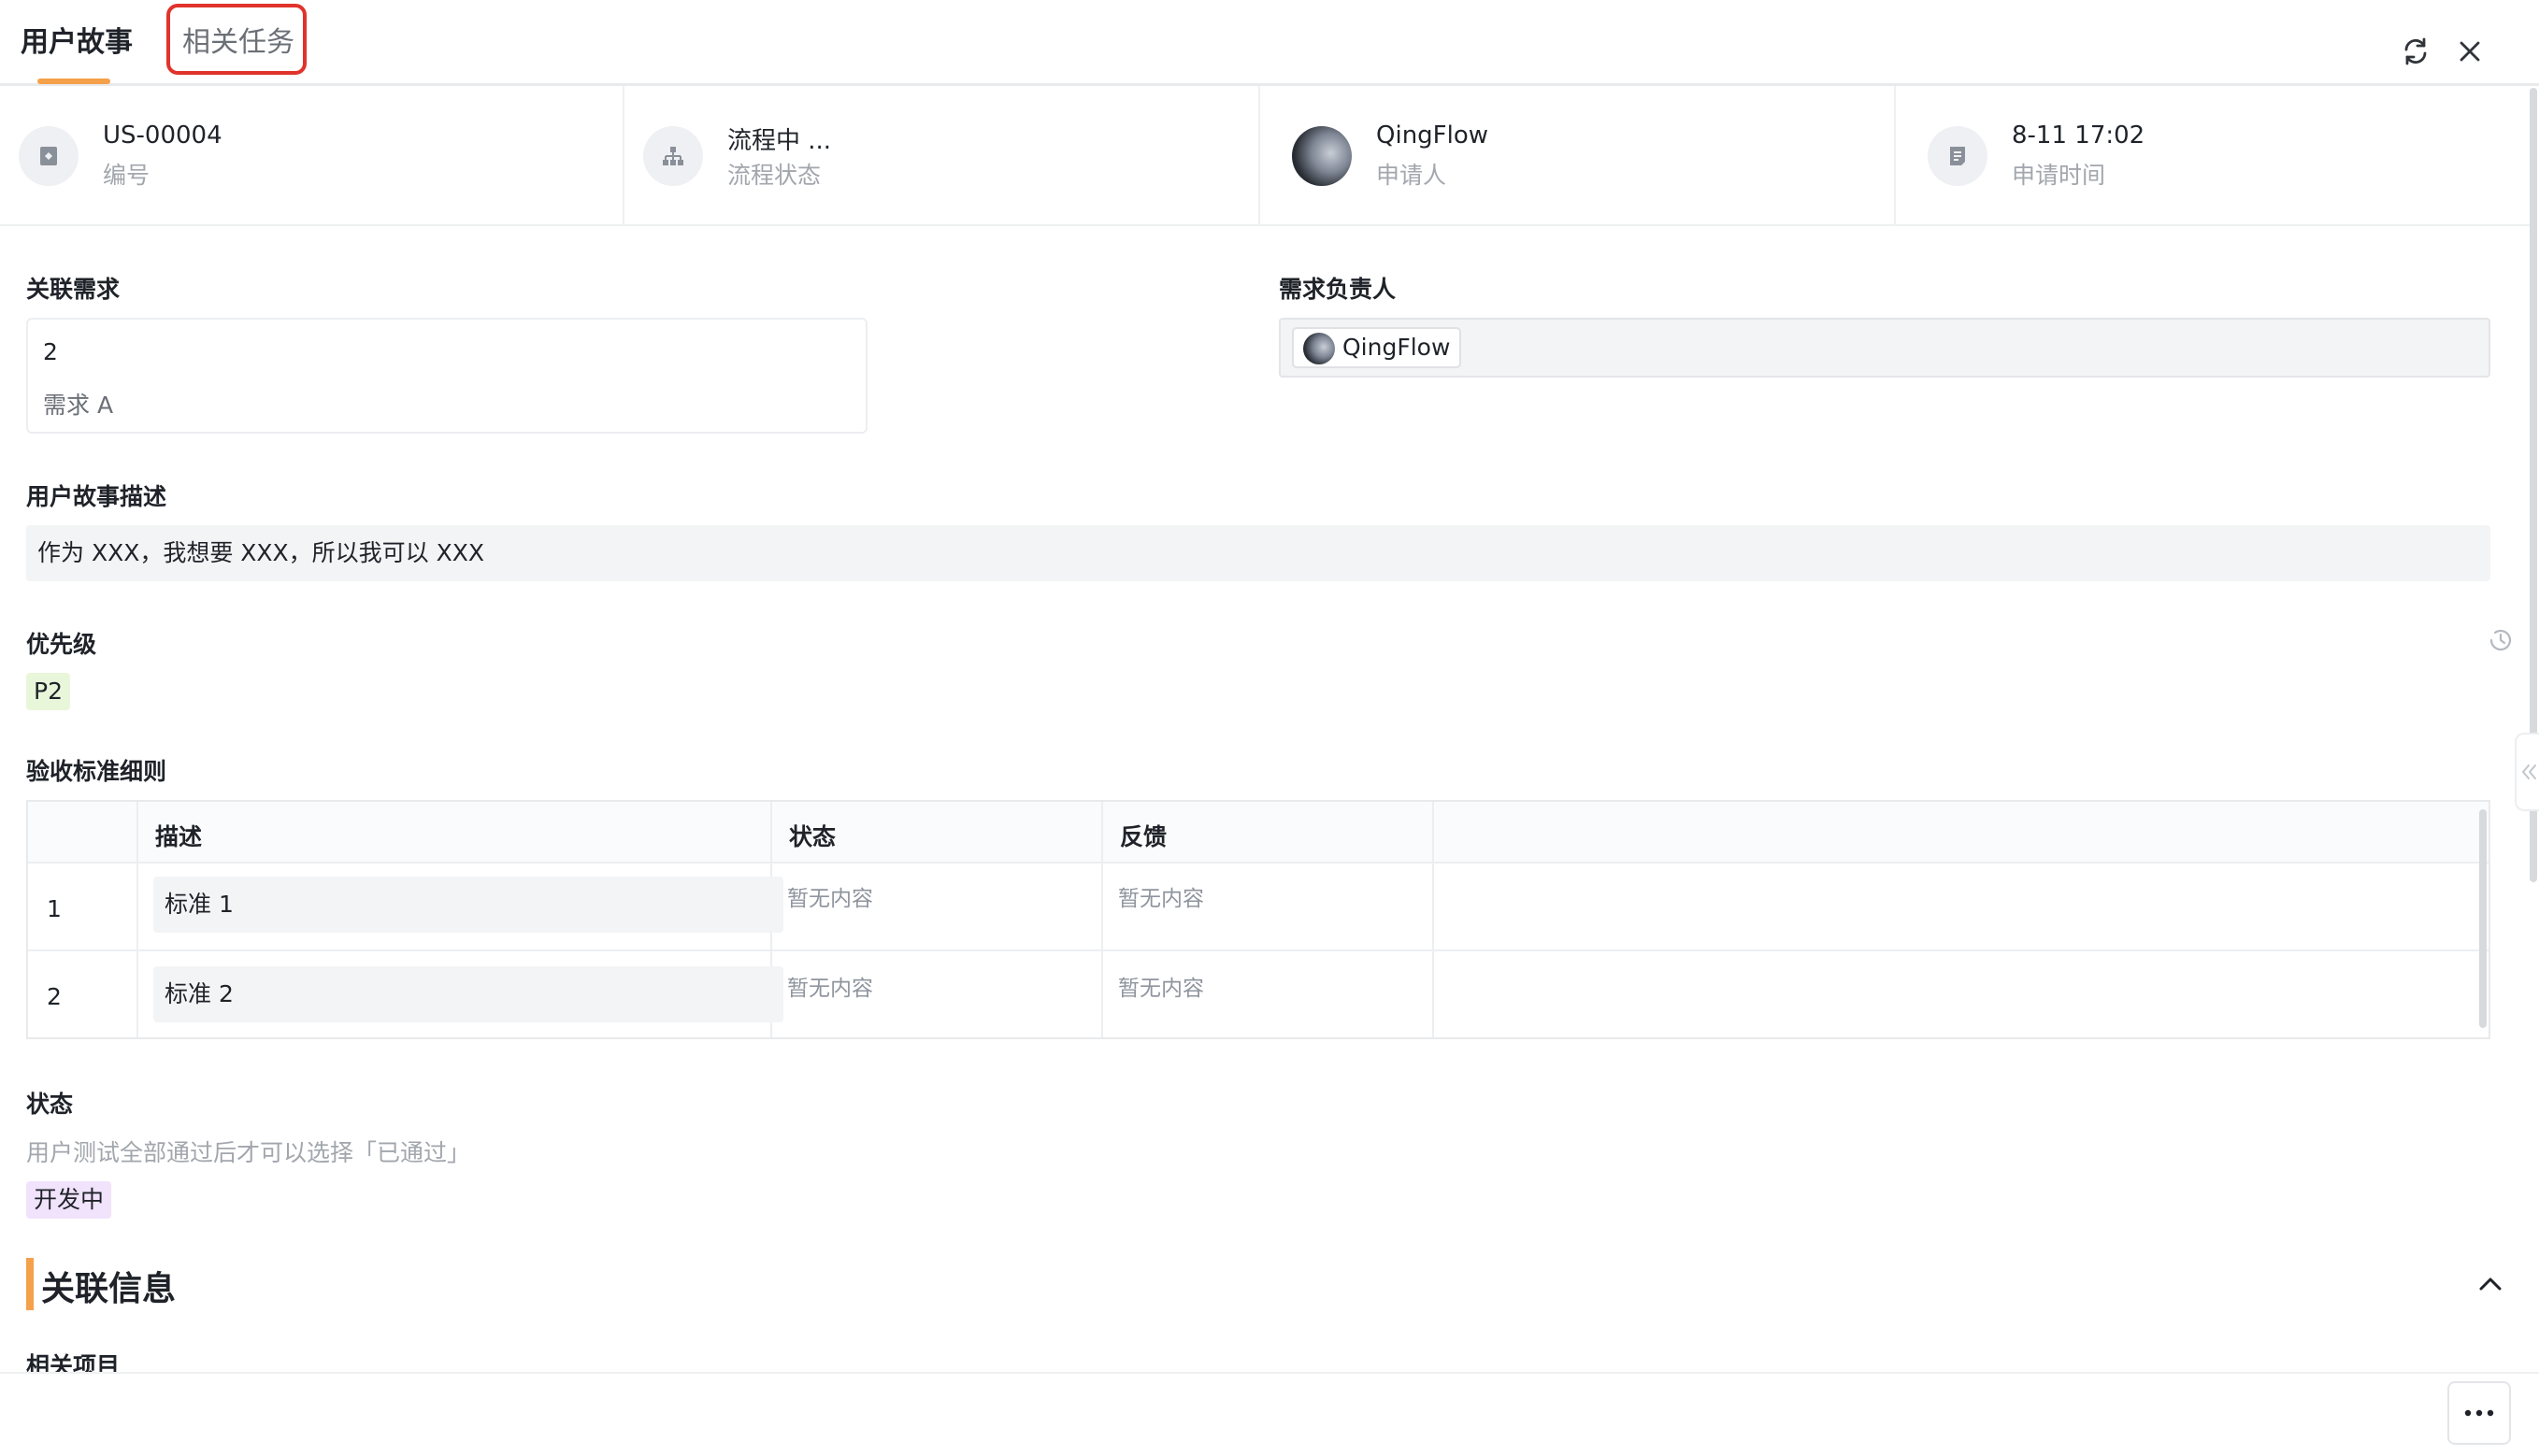 This screenshot has height=1456, width=2539. I want to click on apply-time-label: 申请时间, so click(2059, 175).